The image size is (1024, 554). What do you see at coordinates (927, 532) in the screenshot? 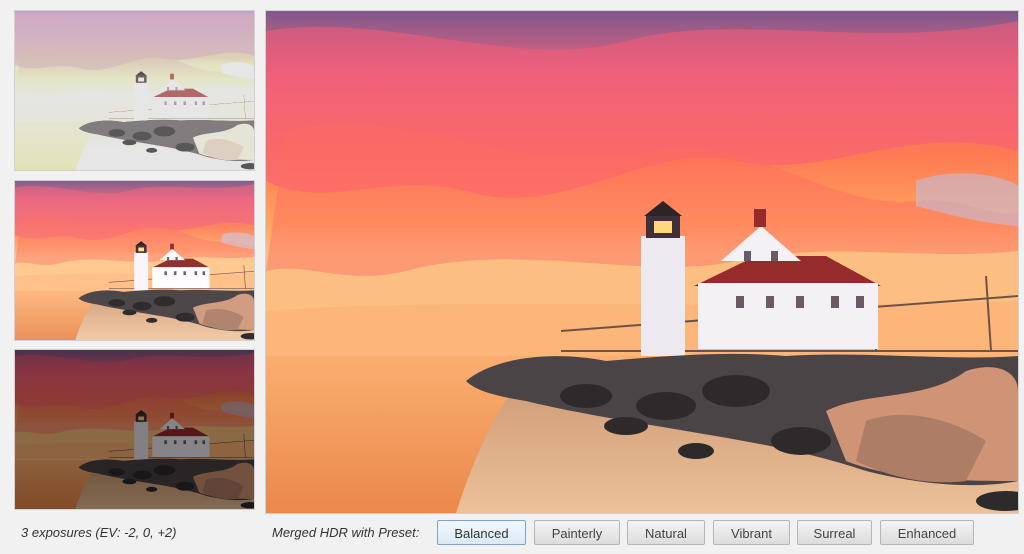
I see `preset-button-enhanced: Enhanced` at bounding box center [927, 532].